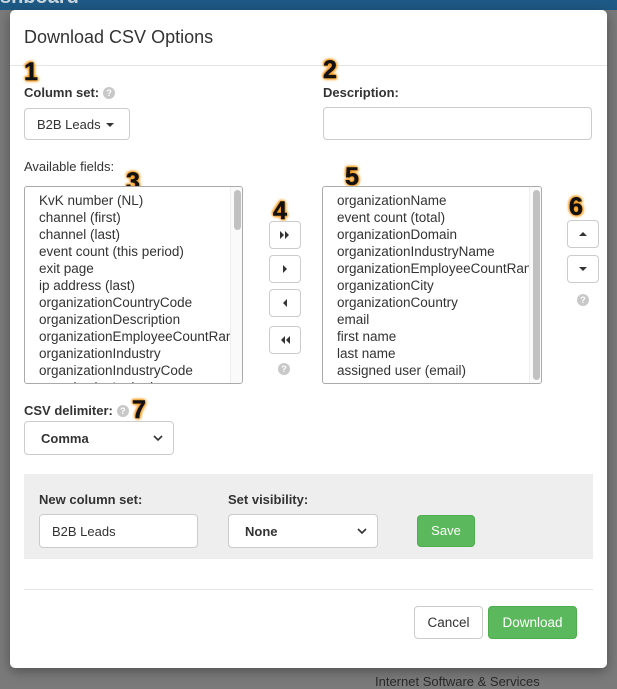 The height and width of the screenshot is (689, 617). Describe the element at coordinates (532, 622) in the screenshot. I see `download-button: Download` at that location.